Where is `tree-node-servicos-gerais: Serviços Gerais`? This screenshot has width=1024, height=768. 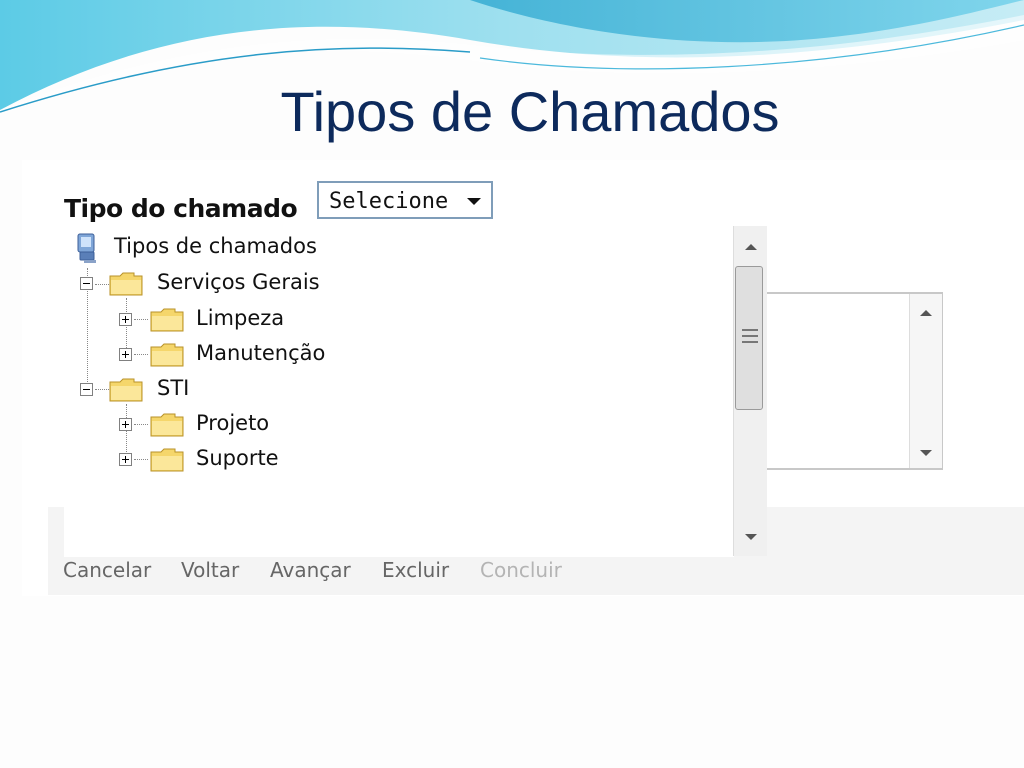
tree-node-servicos-gerais: Serviços Gerais is located at coordinates (210, 283).